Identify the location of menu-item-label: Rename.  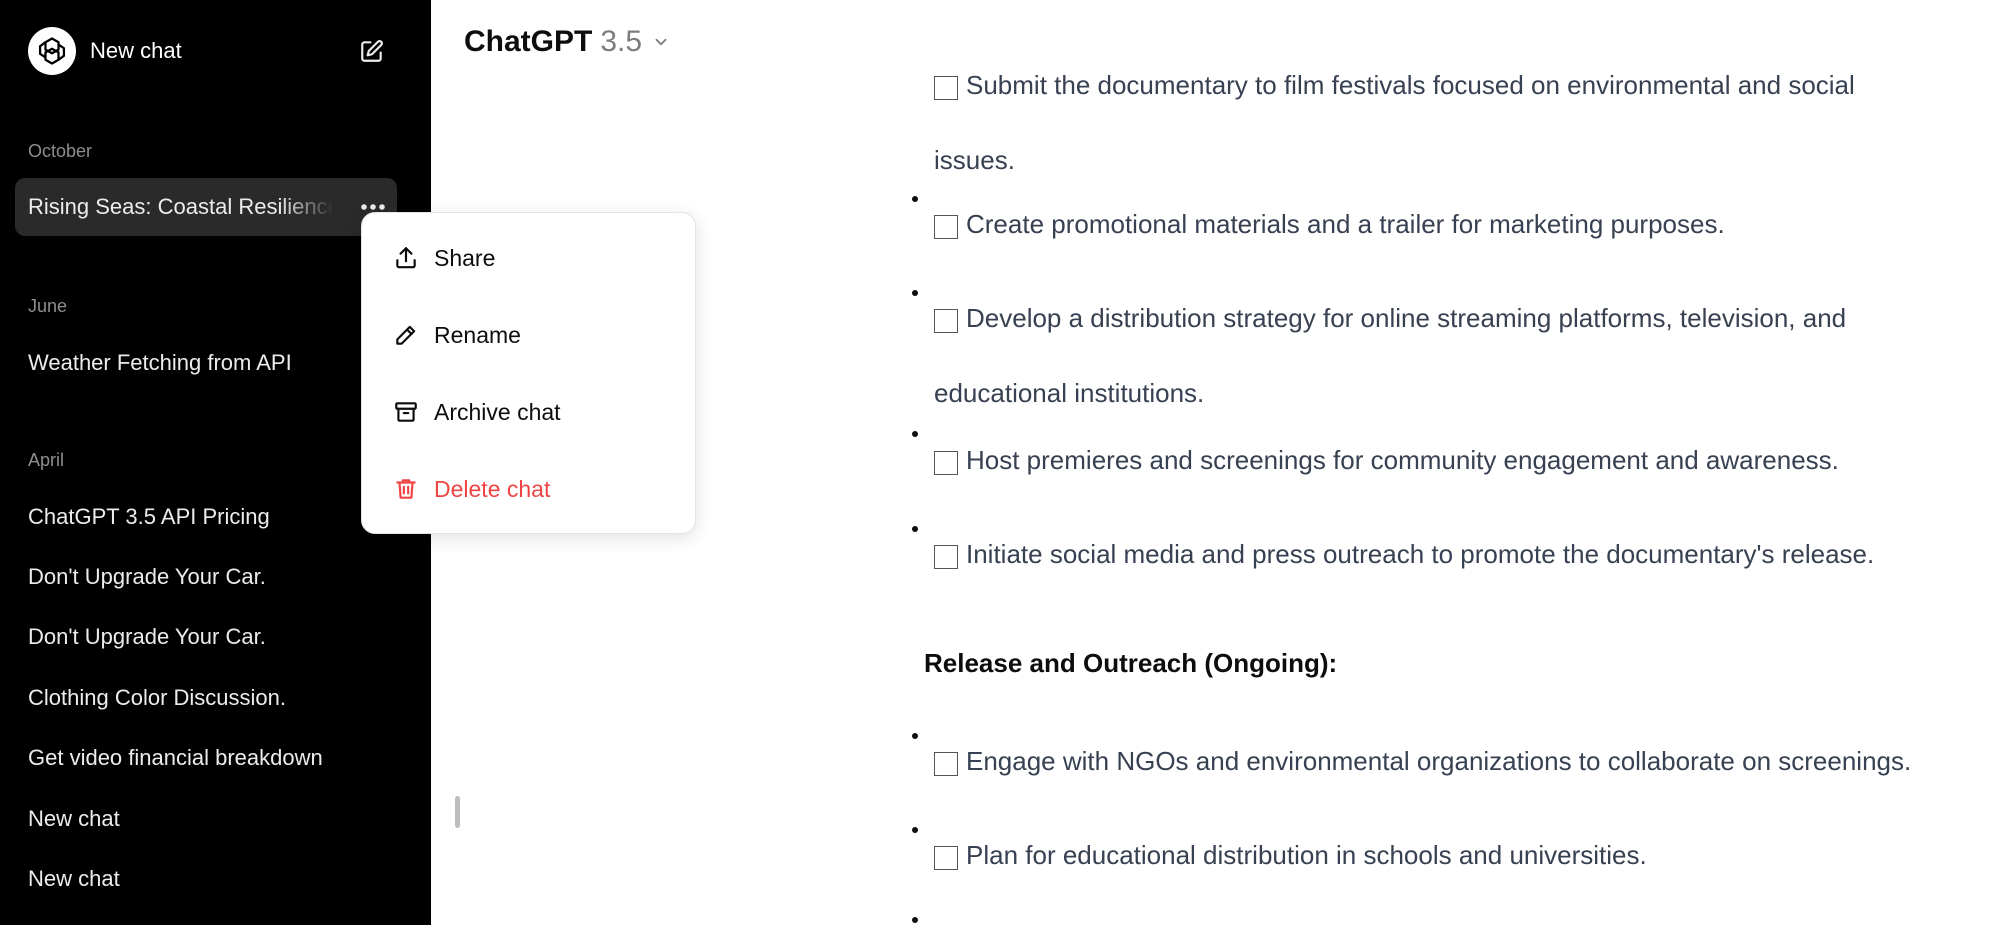
(477, 335).